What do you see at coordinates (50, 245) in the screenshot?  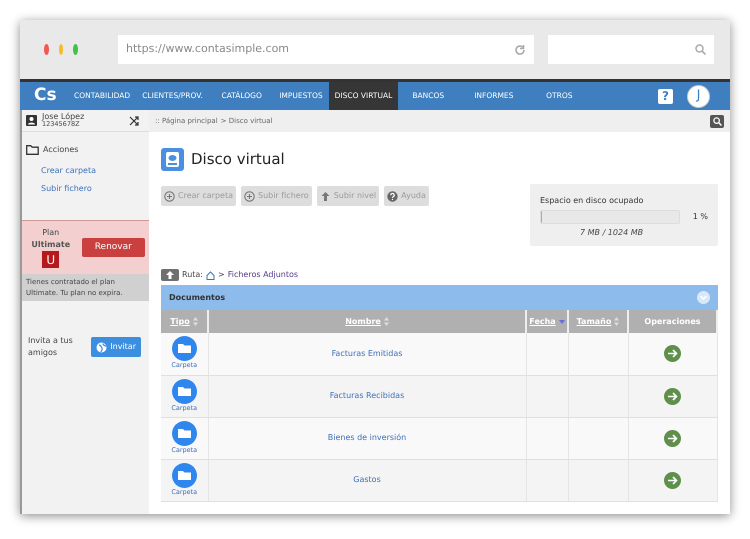 I see `plan-name: Ultimate` at bounding box center [50, 245].